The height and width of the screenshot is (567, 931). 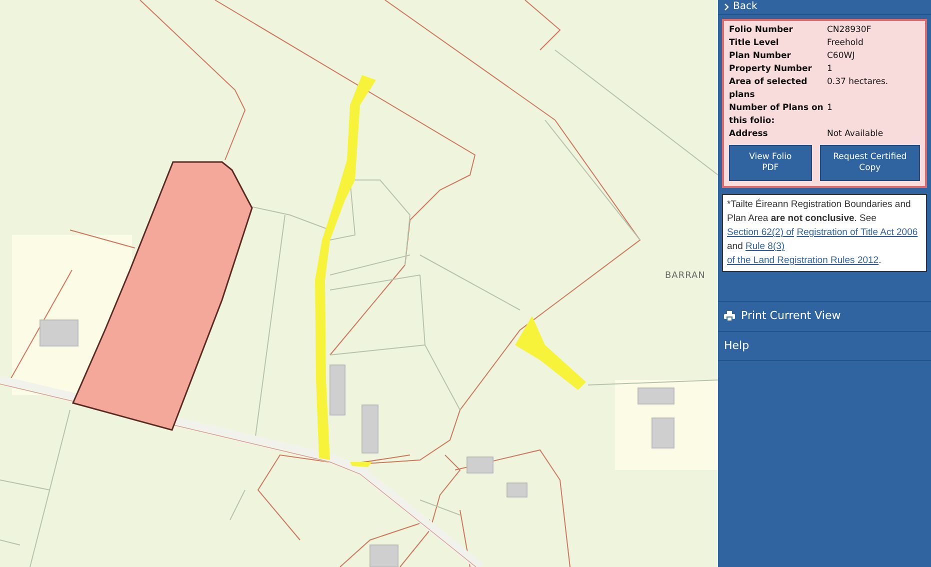 I want to click on field-label: Property Number, so click(x=771, y=69).